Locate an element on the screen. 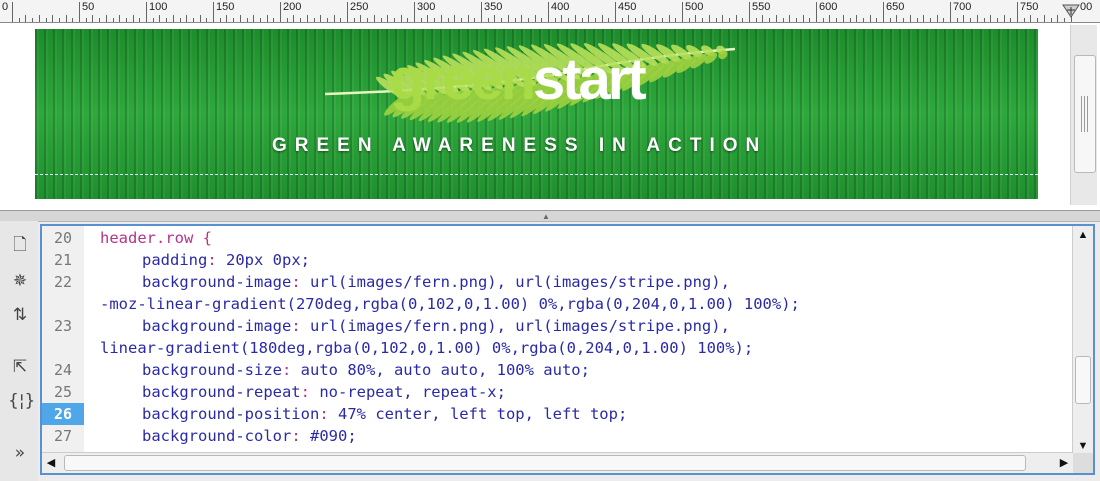 The width and height of the screenshot is (1100, 481). site-logo: greenstart is located at coordinates (518, 80).